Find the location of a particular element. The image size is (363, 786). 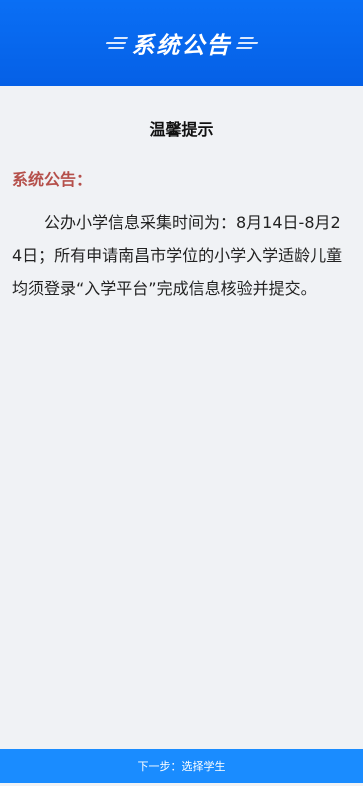

app-header: 系统公告 is located at coordinates (181, 43).